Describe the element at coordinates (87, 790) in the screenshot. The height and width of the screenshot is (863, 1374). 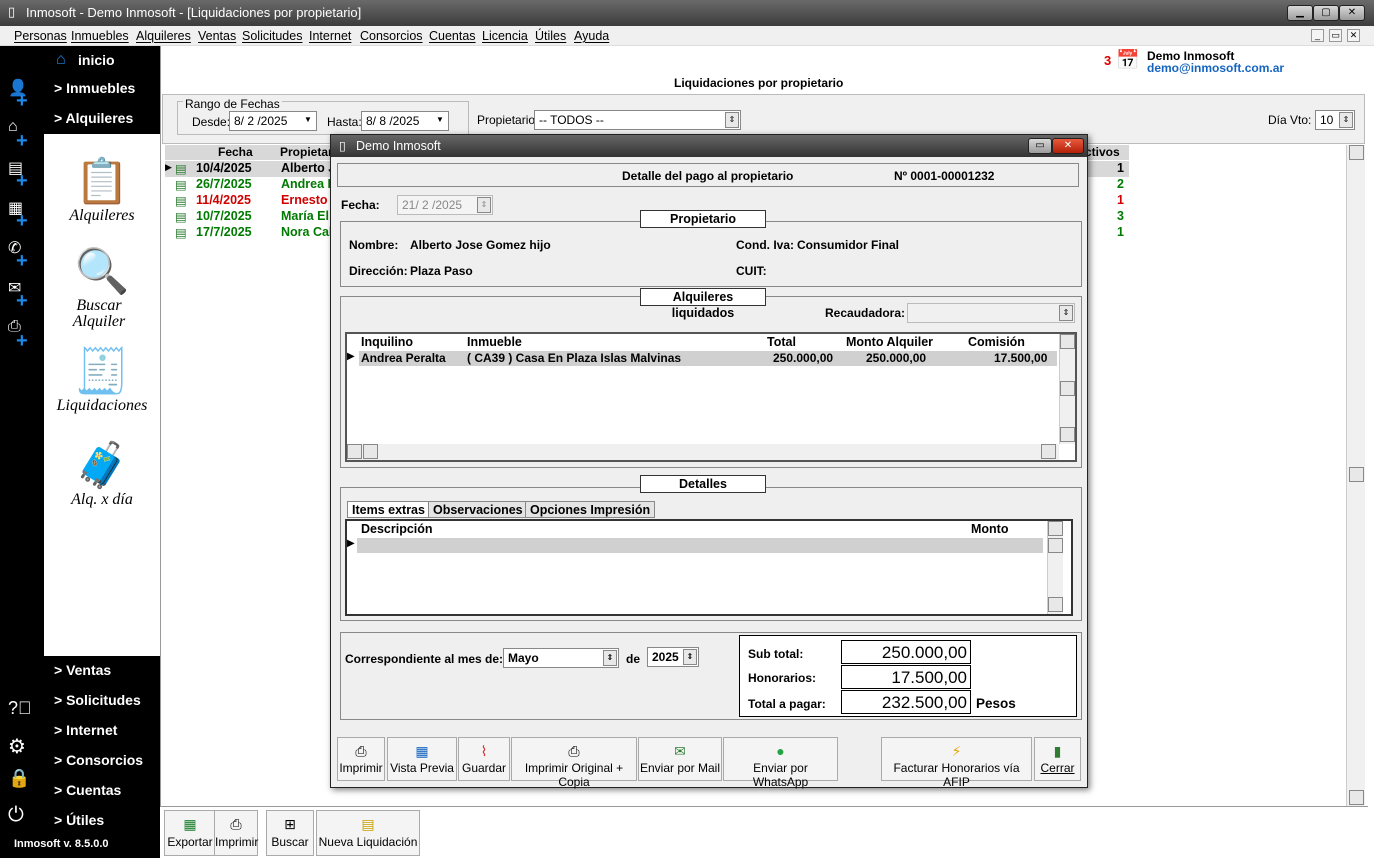
I see `nav-cuentas: > Cuentas` at that location.